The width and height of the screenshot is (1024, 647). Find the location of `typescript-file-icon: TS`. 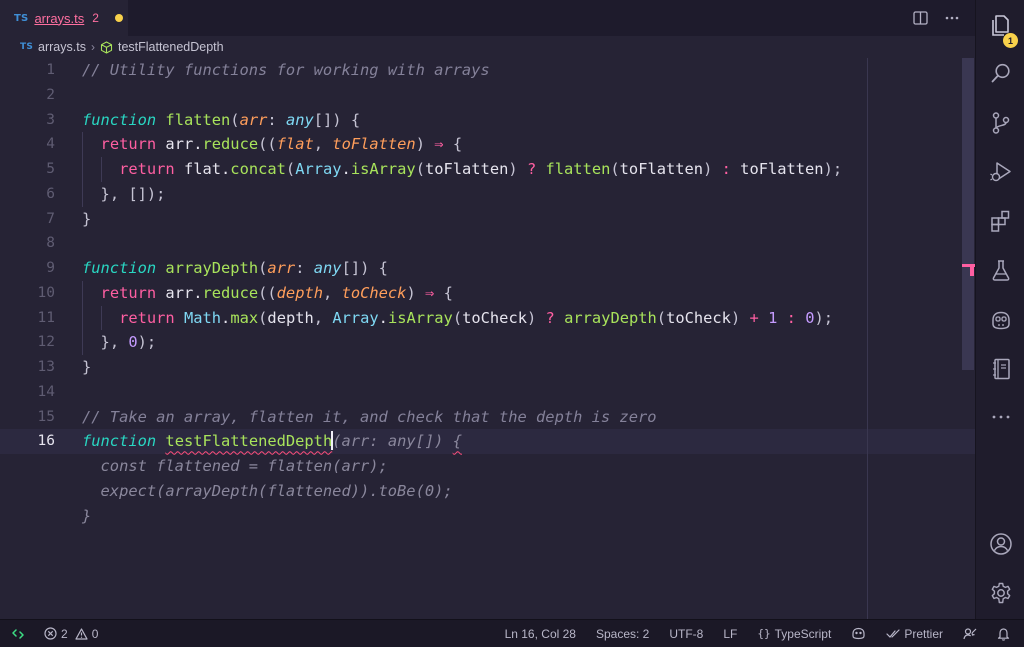

typescript-file-icon: TS is located at coordinates (27, 47).